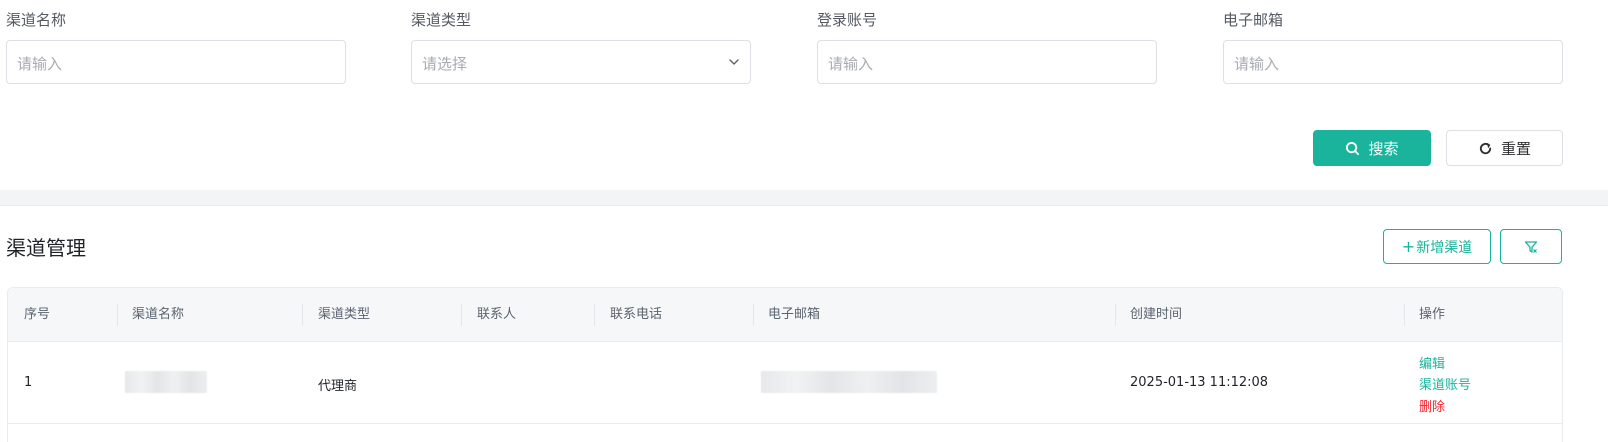 The image size is (1608, 442). Describe the element at coordinates (1432, 314) in the screenshot. I see `column-header-actions: 操作` at that location.